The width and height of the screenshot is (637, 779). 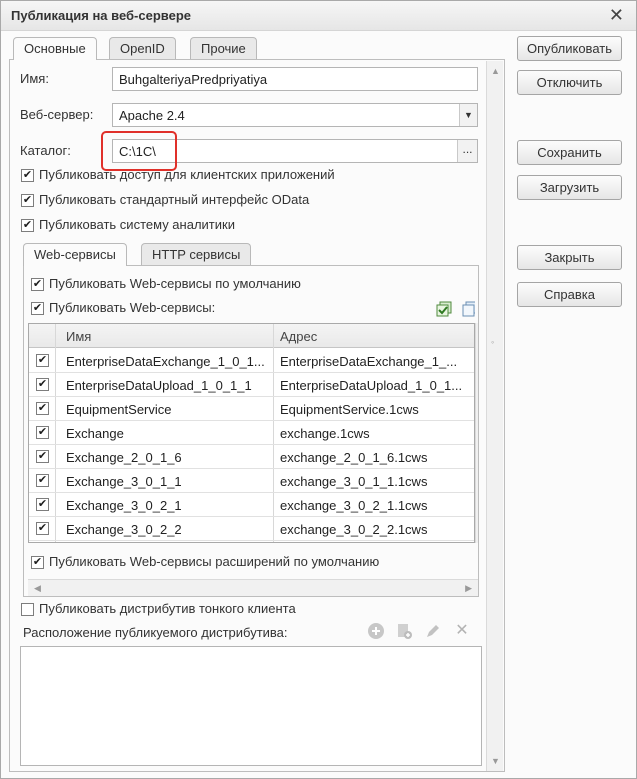 What do you see at coordinates (494, 416) in the screenshot?
I see `main-vertical-scrollbar: ▲ ◦ ▼` at bounding box center [494, 416].